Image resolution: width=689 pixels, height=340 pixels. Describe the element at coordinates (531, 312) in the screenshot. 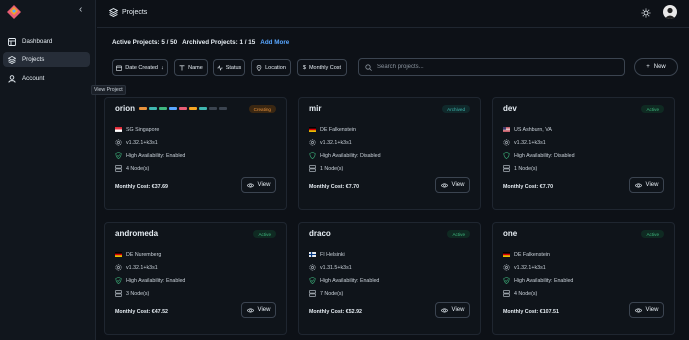

I see `monthly-cost: Monthly Cost: €107.51` at that location.